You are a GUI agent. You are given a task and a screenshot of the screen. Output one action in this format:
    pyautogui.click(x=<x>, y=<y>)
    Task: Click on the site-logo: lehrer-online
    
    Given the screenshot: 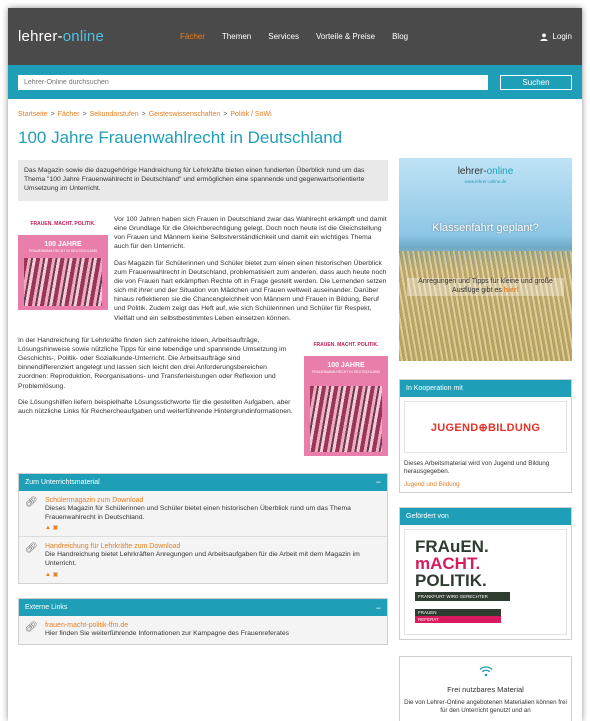 What is the action you would take?
    pyautogui.click(x=98, y=36)
    